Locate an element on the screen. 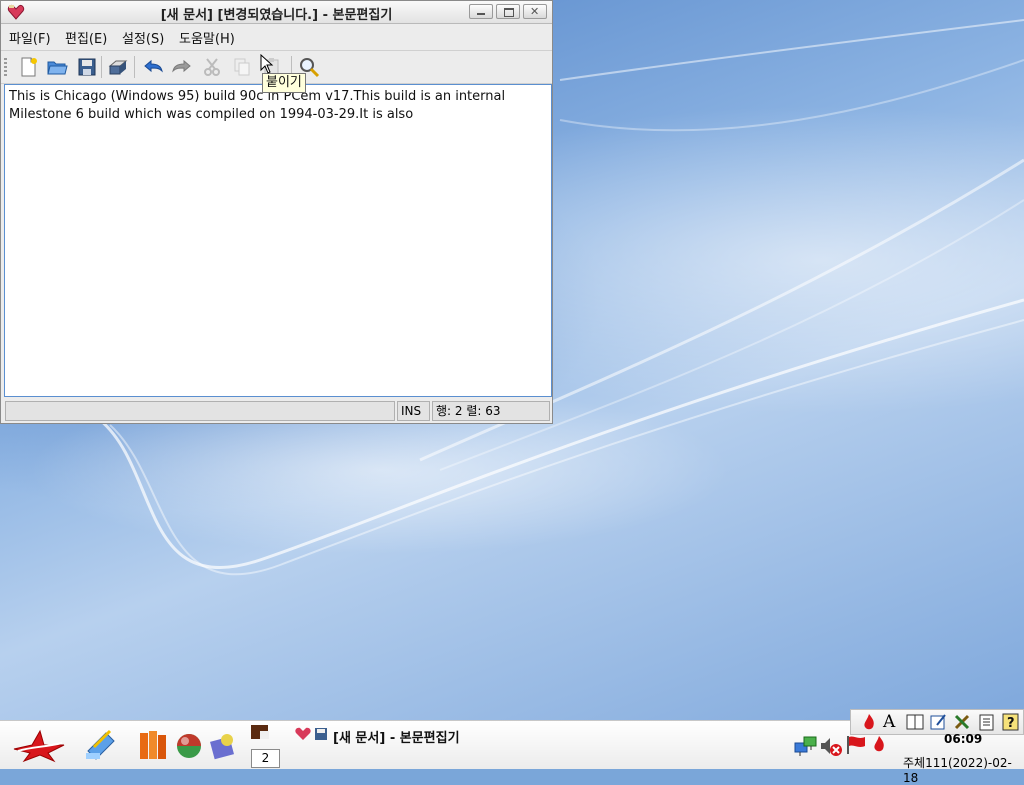 This screenshot has height=785, width=1024. text-editor-launcher-icon is located at coordinates (101, 744).